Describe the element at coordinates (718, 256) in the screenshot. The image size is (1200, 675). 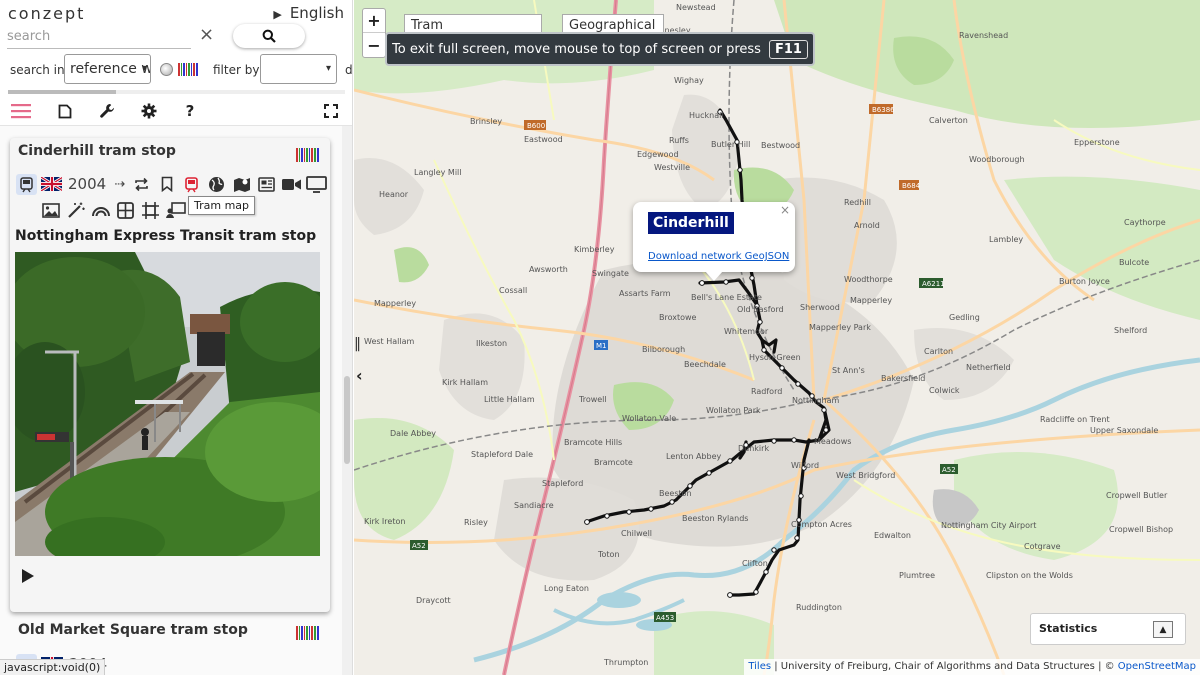
I see `download-geojson-link: Download network GeoJSON` at that location.